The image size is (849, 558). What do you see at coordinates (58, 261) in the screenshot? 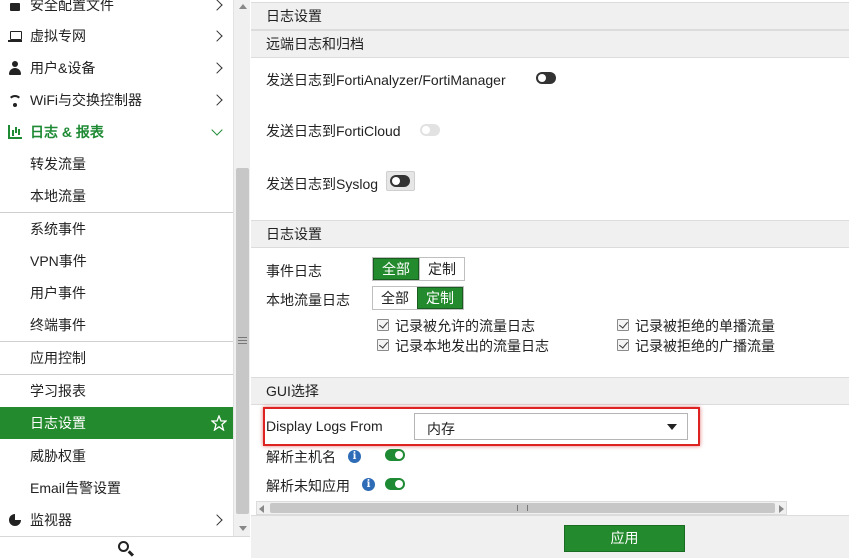
I see `sidebar-item-label: VPN事件` at bounding box center [58, 261].